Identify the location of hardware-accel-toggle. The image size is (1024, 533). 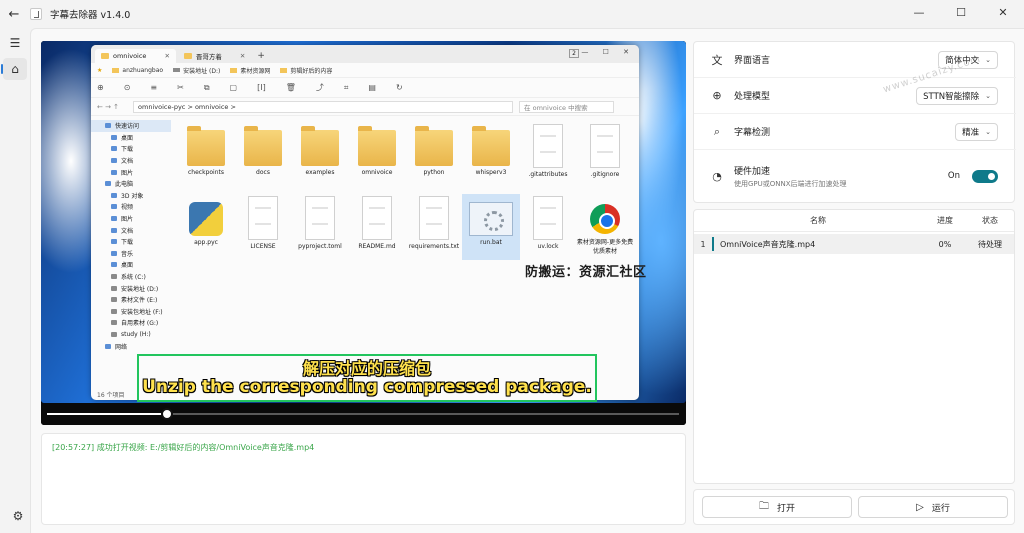
(985, 176).